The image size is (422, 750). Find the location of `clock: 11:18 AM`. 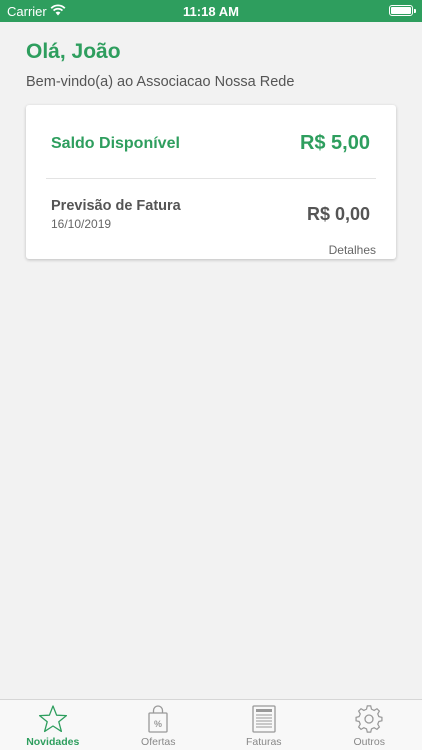

clock: 11:18 AM is located at coordinates (211, 11).